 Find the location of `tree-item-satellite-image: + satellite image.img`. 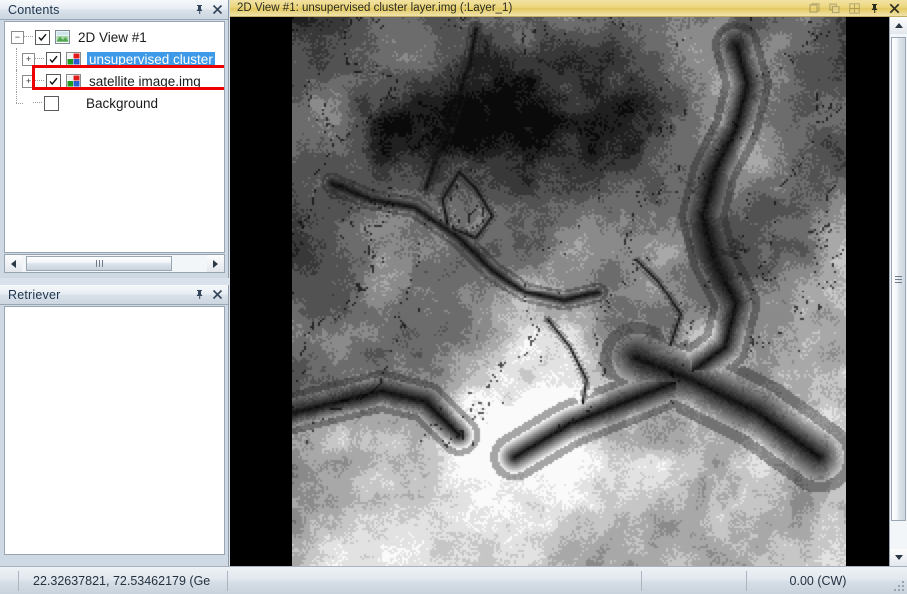

tree-item-satellite-image: + satellite image.img is located at coordinates (114, 81).